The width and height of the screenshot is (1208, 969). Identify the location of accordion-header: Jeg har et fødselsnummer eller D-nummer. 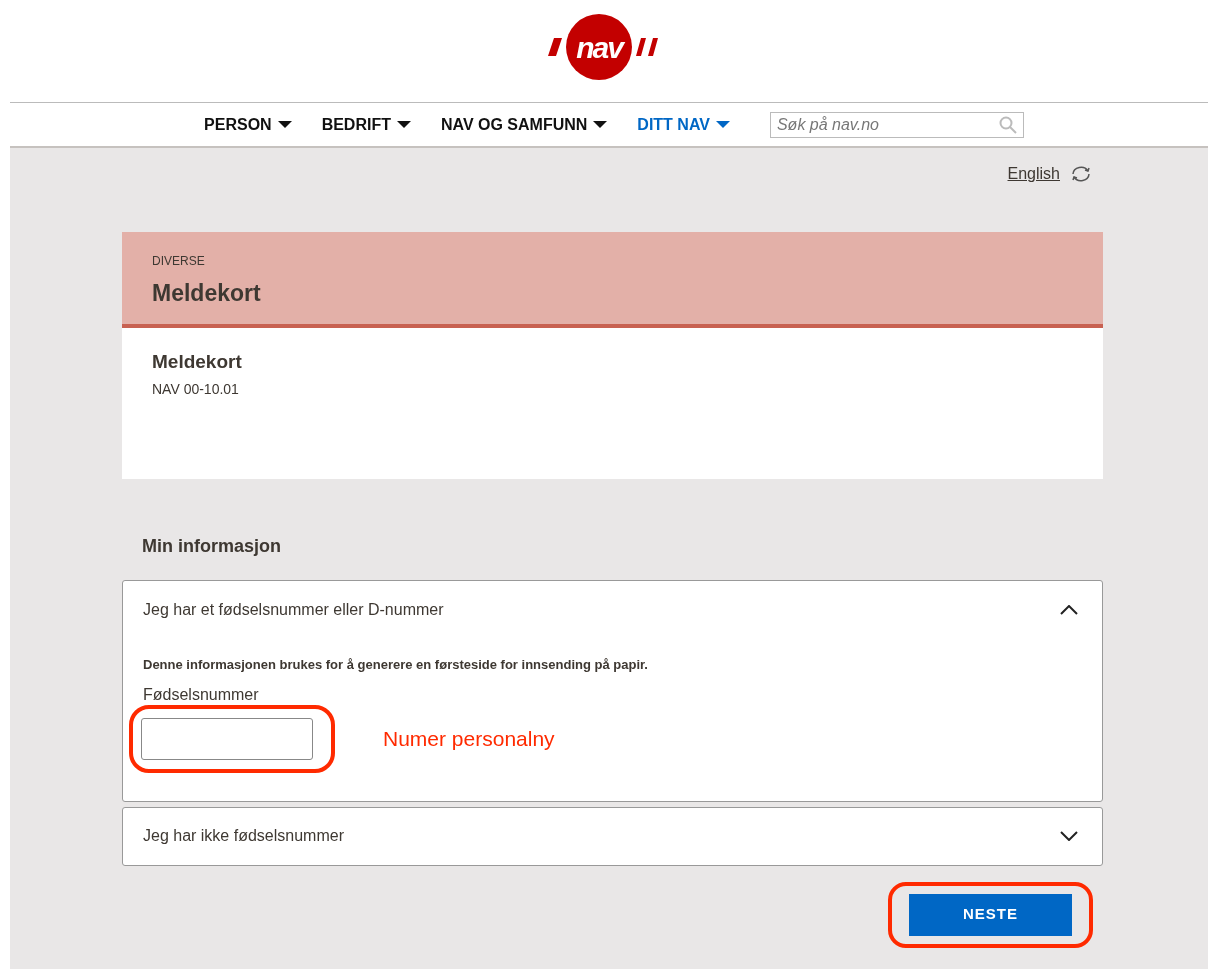
(612, 609).